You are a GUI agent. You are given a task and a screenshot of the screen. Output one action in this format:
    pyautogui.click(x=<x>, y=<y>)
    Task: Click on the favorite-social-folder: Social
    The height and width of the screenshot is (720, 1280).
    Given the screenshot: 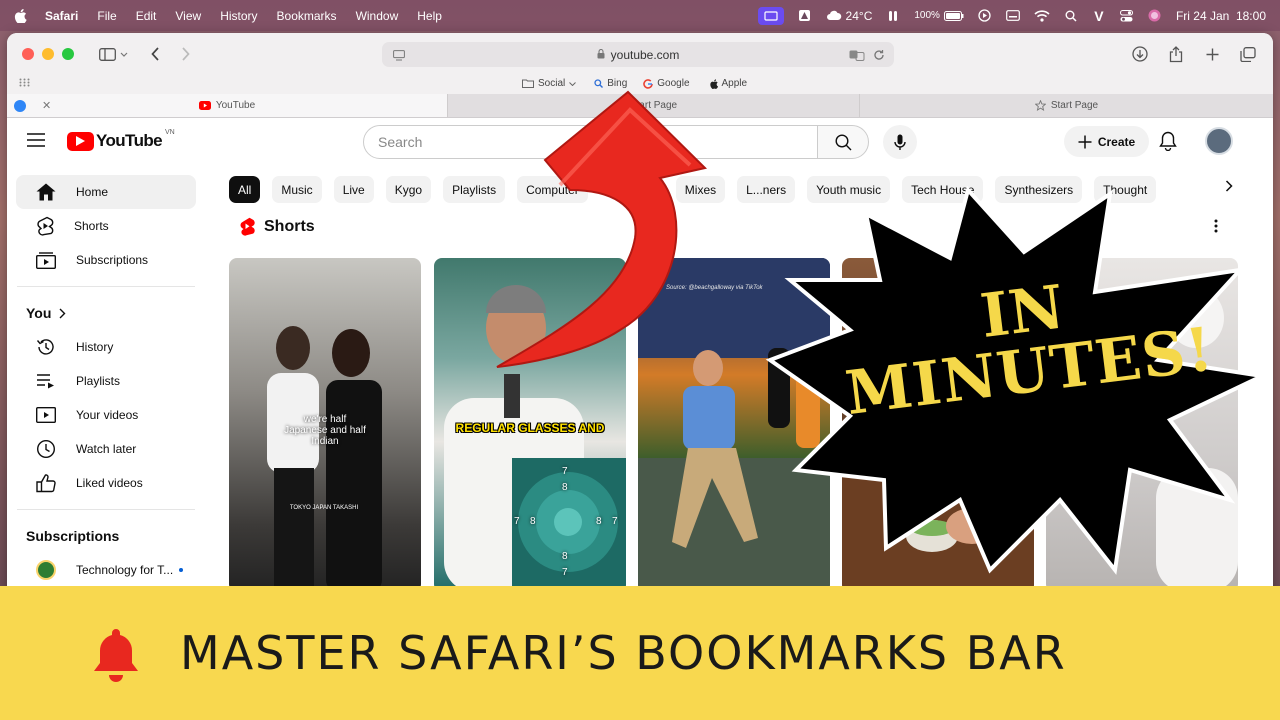 What is the action you would take?
    pyautogui.click(x=549, y=83)
    